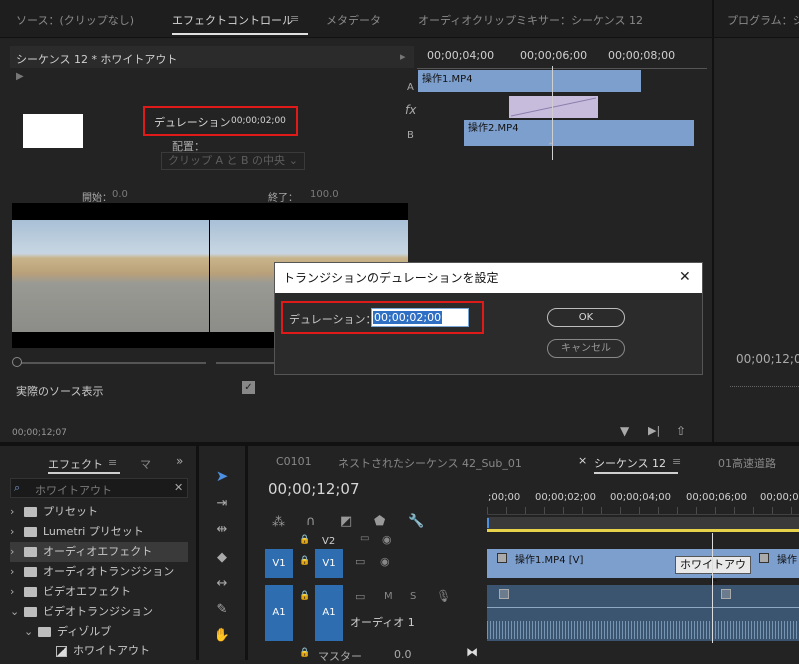 The width and height of the screenshot is (799, 664). I want to click on timeline-playhead, so click(712, 588).